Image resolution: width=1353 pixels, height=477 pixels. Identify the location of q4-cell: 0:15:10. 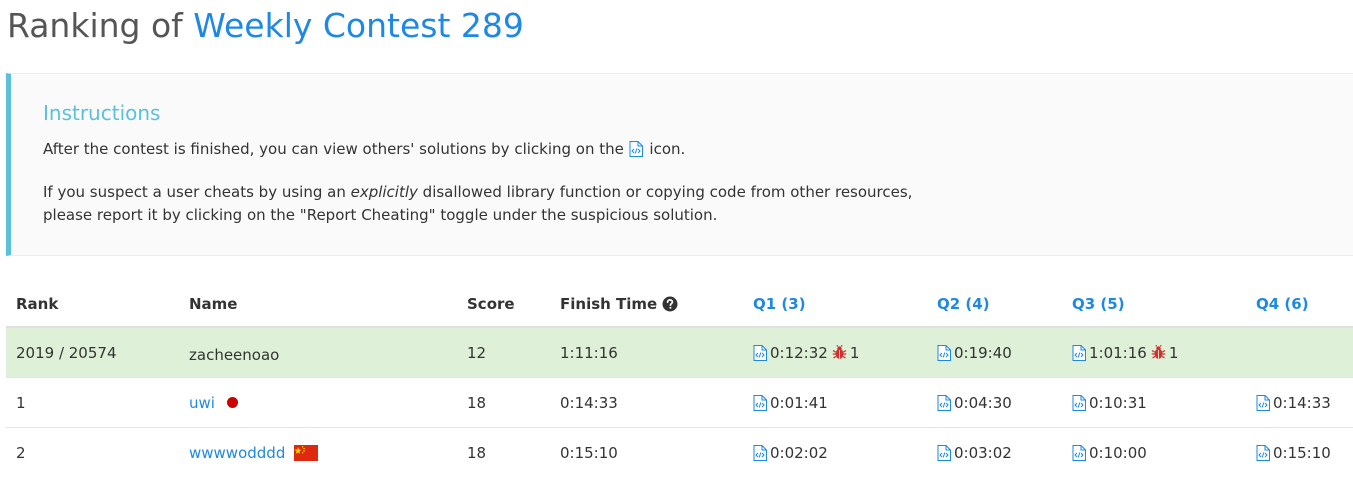
(1293, 452).